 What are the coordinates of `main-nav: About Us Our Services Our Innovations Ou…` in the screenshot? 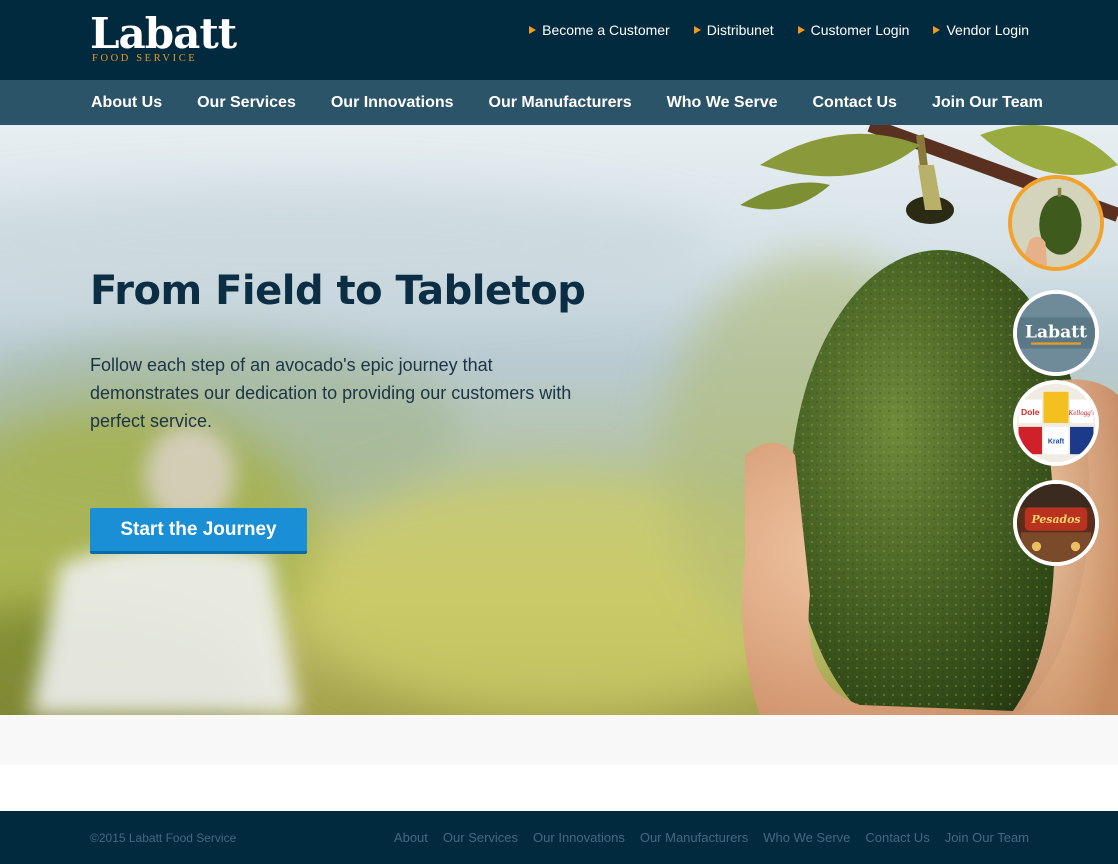 It's located at (559, 102).